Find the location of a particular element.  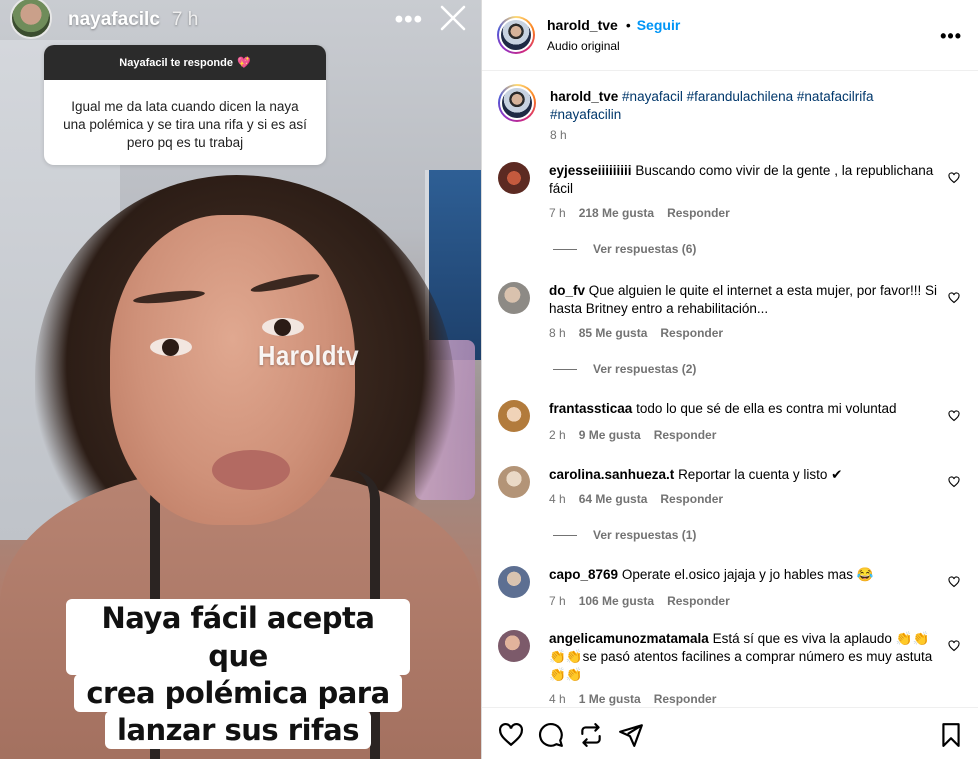

comment-username: capo_8769 is located at coordinates (583, 574).